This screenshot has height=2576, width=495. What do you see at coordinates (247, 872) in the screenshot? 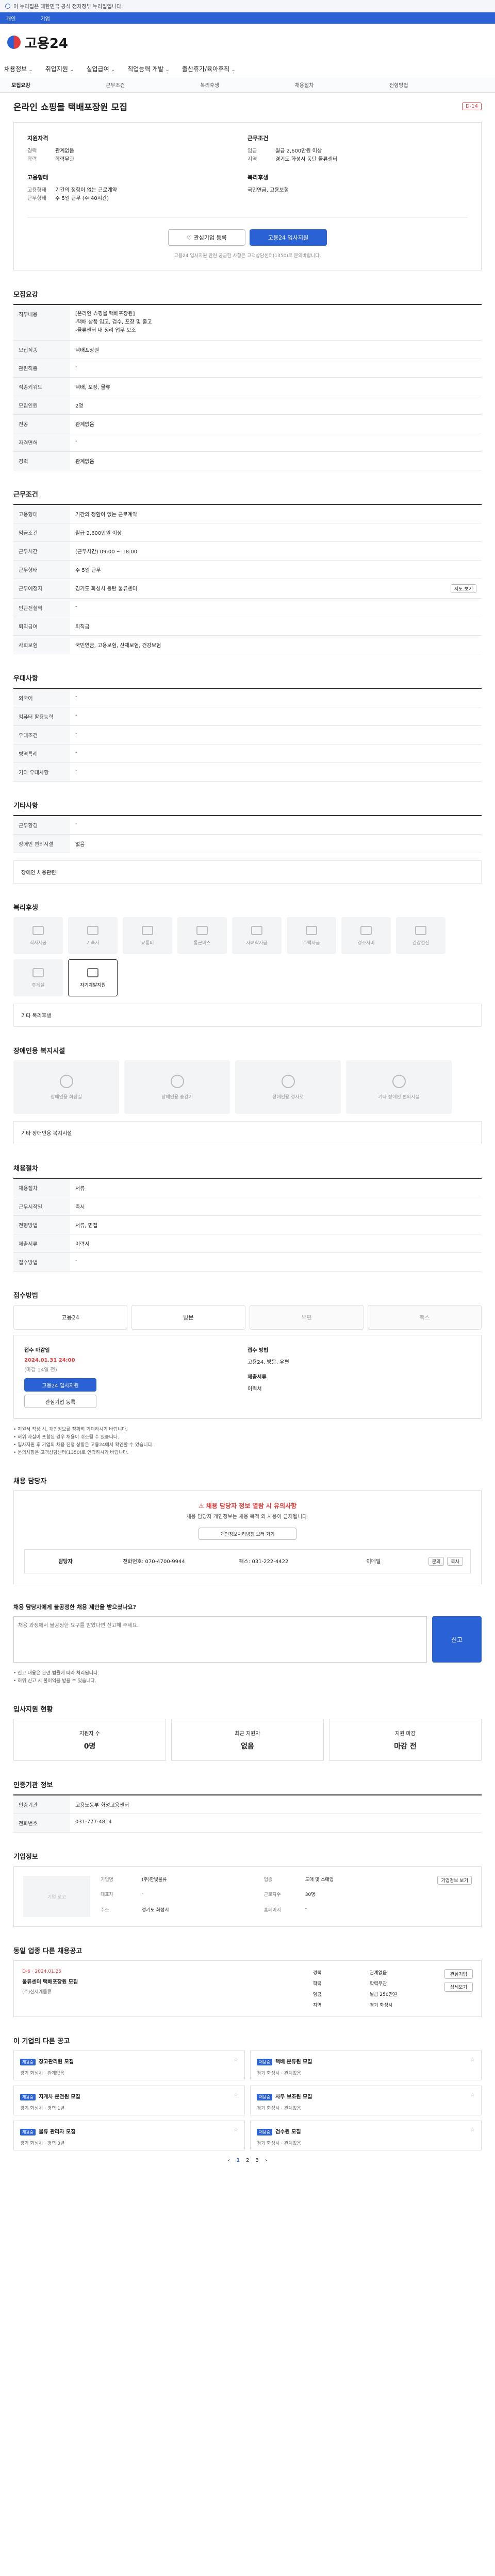
I see `etc-note: 장애인 채용관련` at bounding box center [247, 872].